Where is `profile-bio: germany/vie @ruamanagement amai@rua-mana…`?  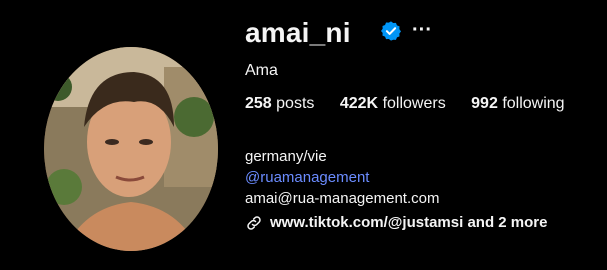 profile-bio: germany/vie @ruamanagement amai@rua-mana… is located at coordinates (342, 177).